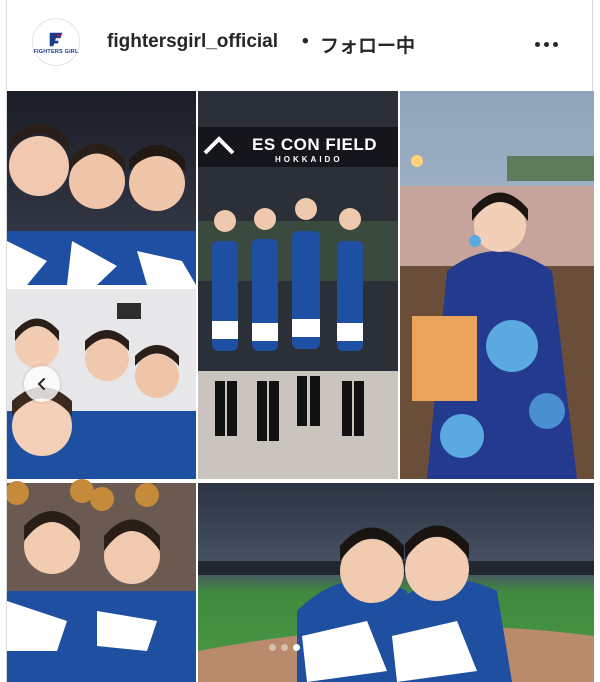 The height and width of the screenshot is (682, 600). What do you see at coordinates (56, 39) in the screenshot?
I see `fighters-logo-icon` at bounding box center [56, 39].